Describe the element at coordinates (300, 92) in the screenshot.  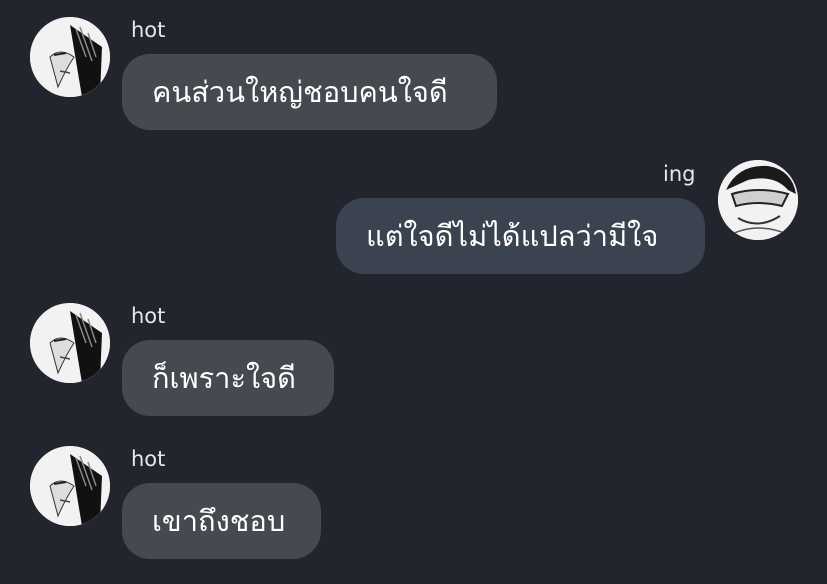
I see `message-text: คนส่วนใหญ่ชอบคนใจดี` at that location.